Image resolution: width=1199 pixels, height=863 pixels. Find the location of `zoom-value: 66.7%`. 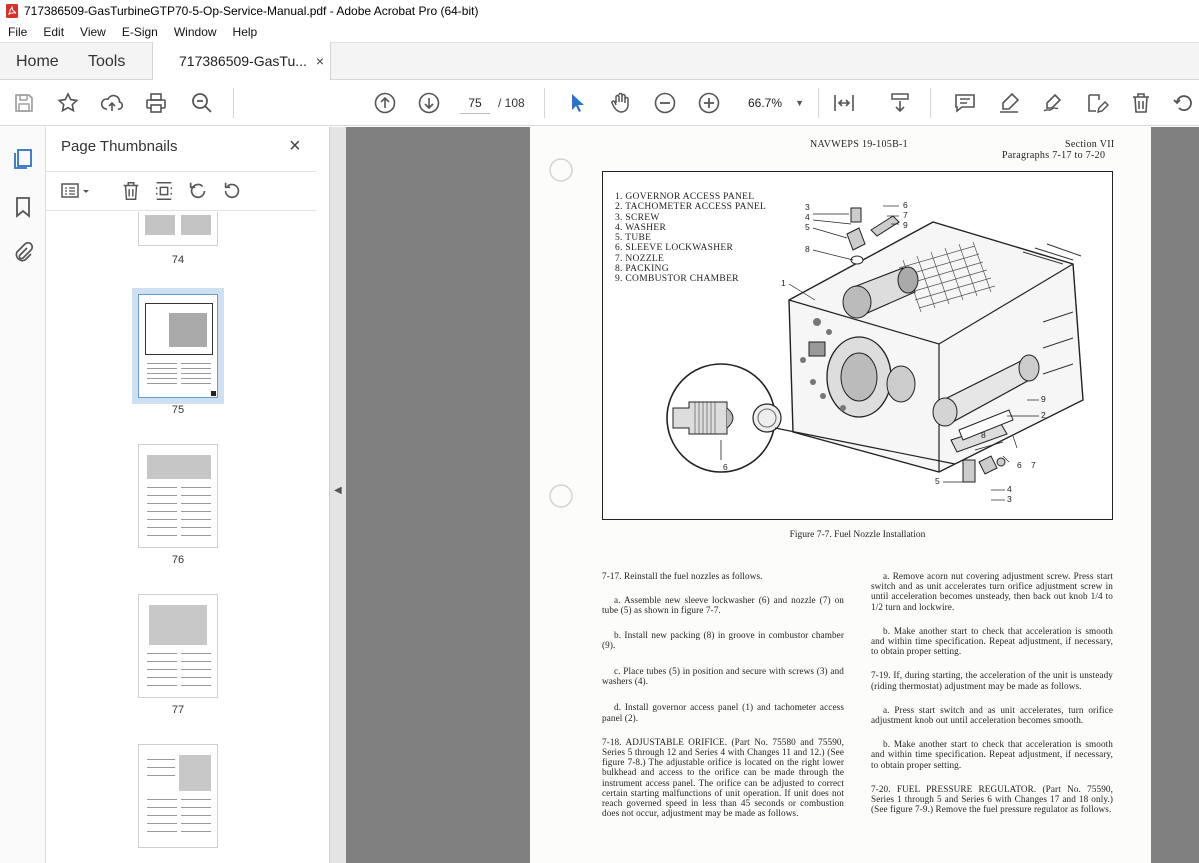

zoom-value: 66.7% is located at coordinates (765, 103).